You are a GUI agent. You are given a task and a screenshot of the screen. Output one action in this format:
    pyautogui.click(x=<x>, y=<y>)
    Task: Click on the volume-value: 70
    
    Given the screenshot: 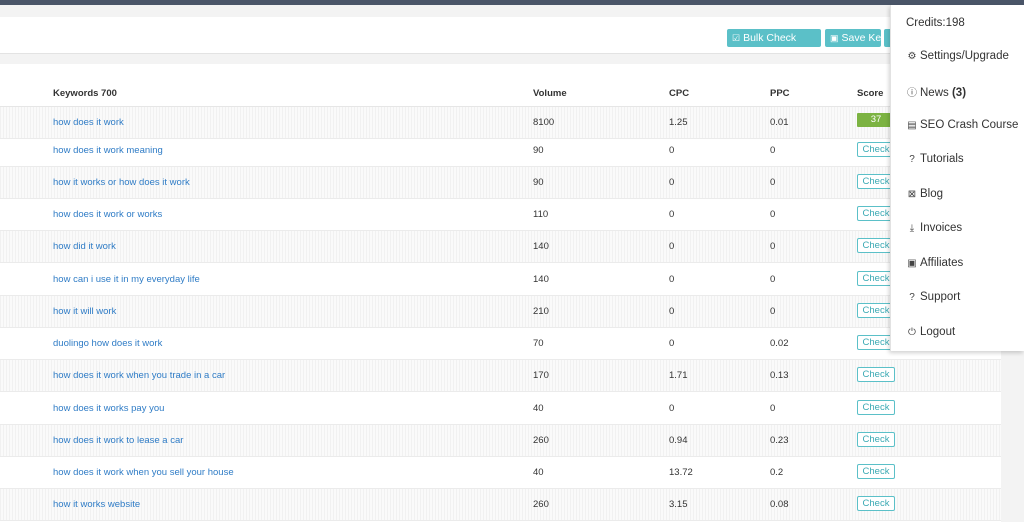 What is the action you would take?
    pyautogui.click(x=538, y=343)
    